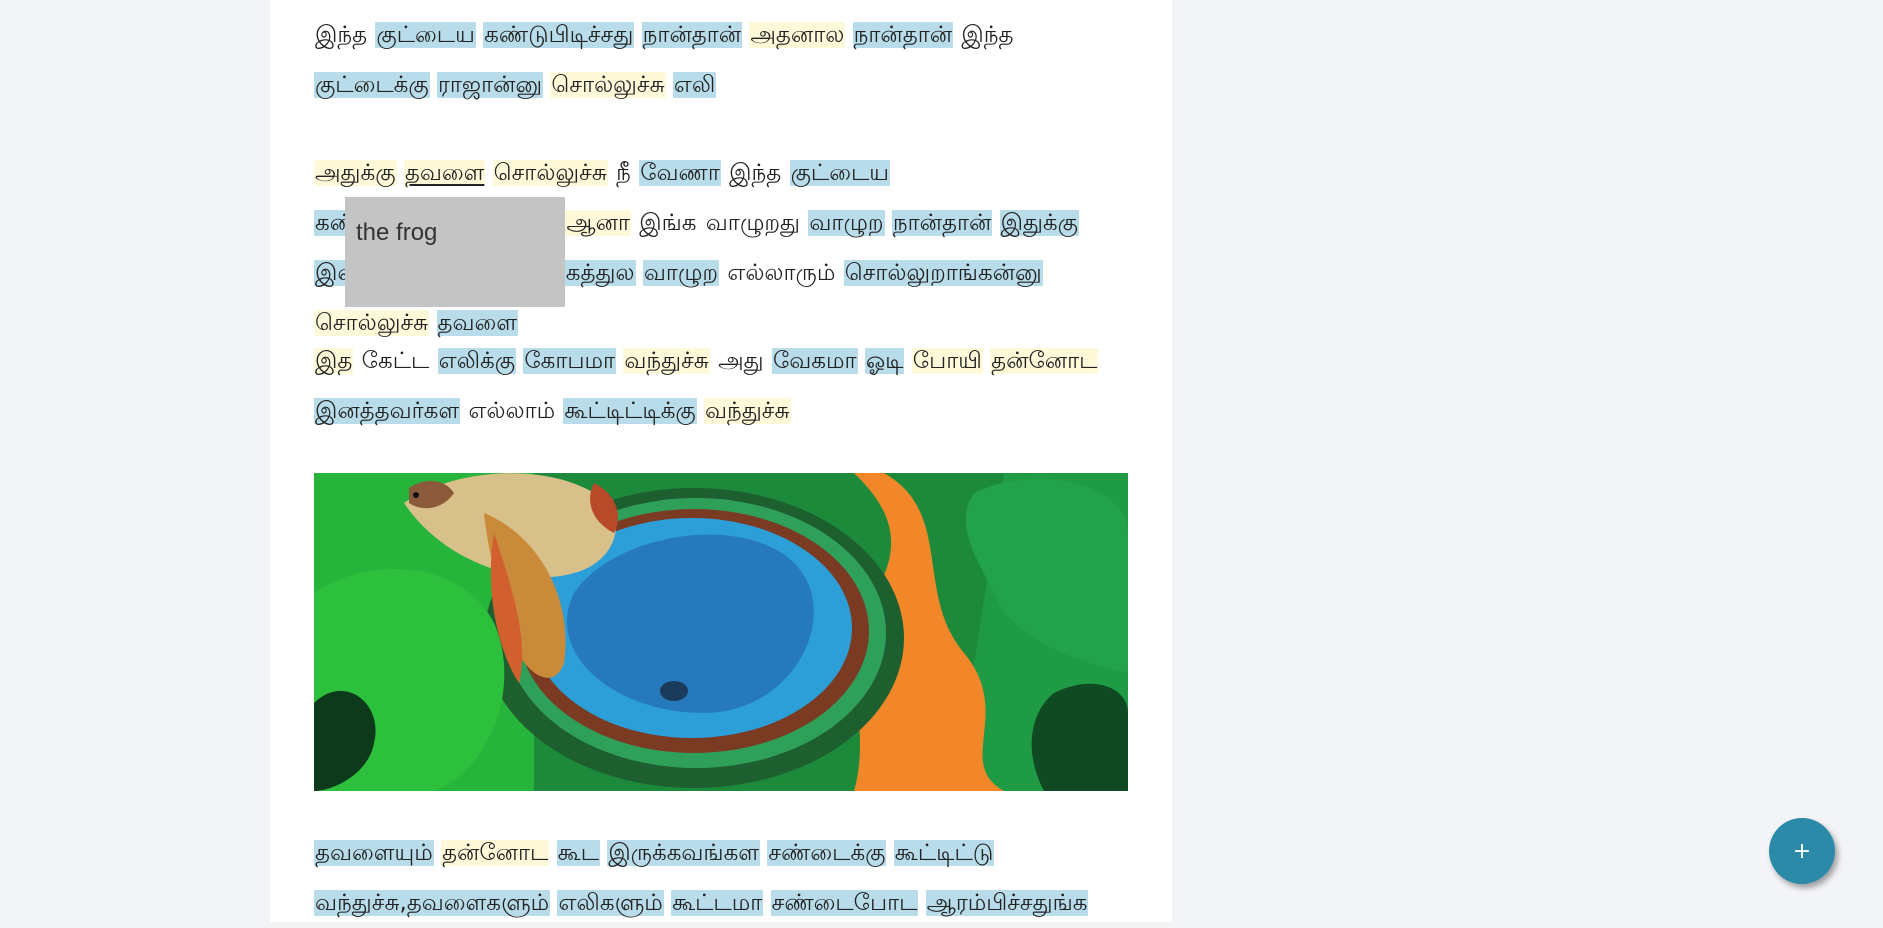 Image resolution: width=1883 pixels, height=928 pixels. I want to click on story-word: சண்டைபோட, so click(844, 903).